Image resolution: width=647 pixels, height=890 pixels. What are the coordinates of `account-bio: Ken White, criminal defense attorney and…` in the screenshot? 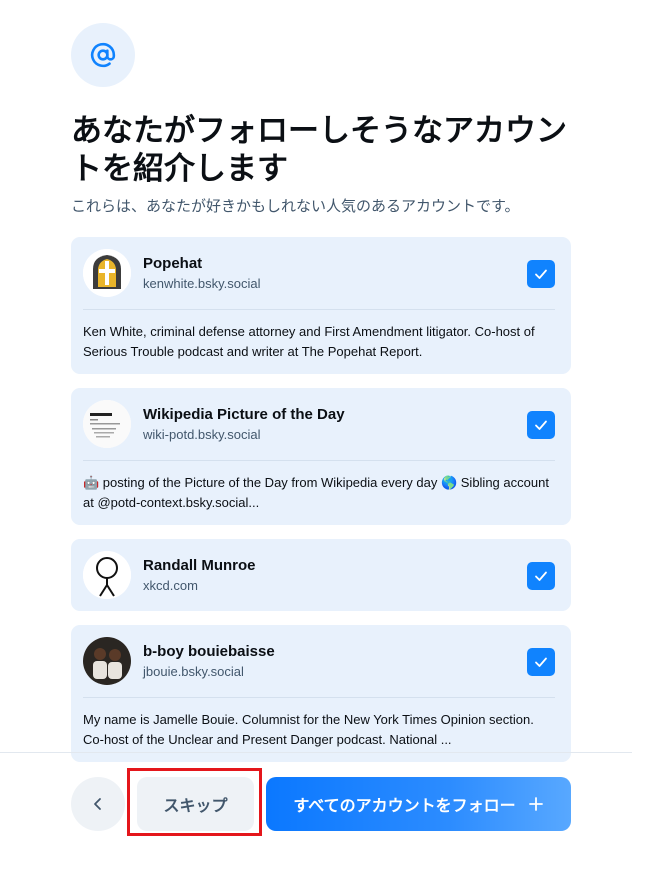 It's located at (309, 341).